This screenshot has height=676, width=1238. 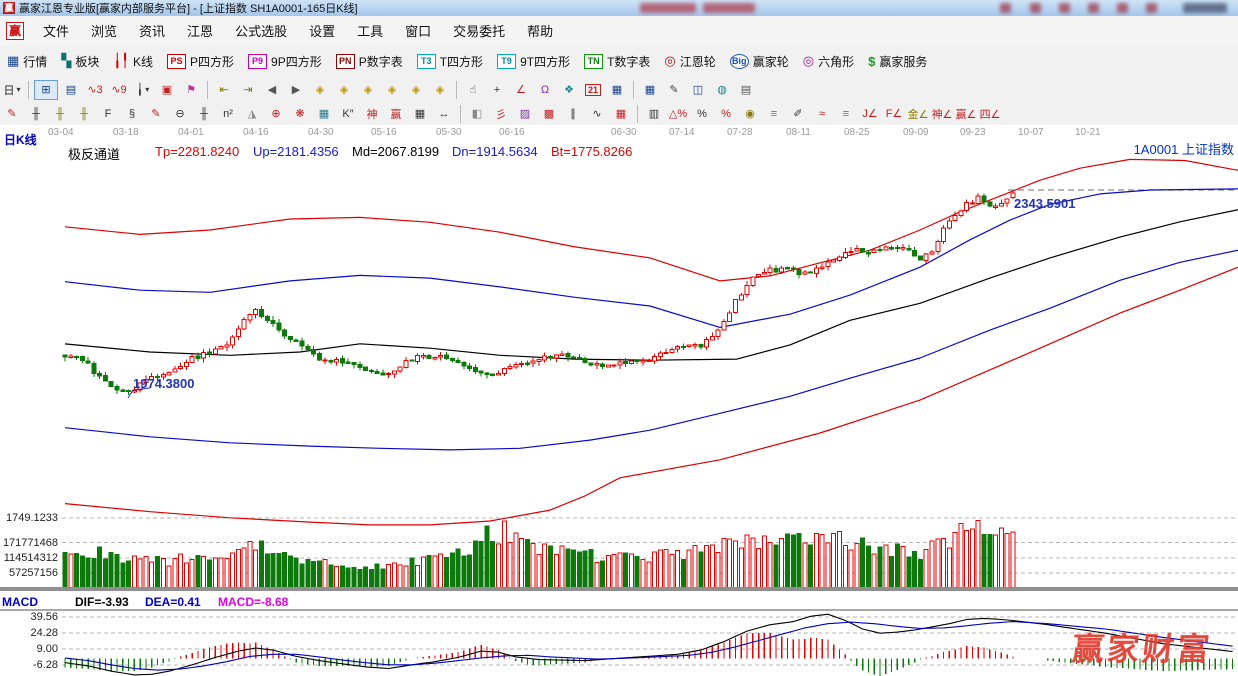 What do you see at coordinates (102, 602) in the screenshot?
I see `macd-readout-item: DIF=-3.93` at bounding box center [102, 602].